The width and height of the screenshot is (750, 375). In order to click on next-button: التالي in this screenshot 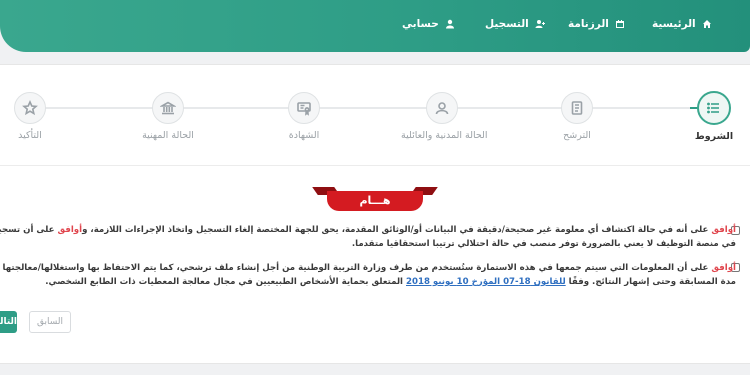, I will do `click(8, 322)`.